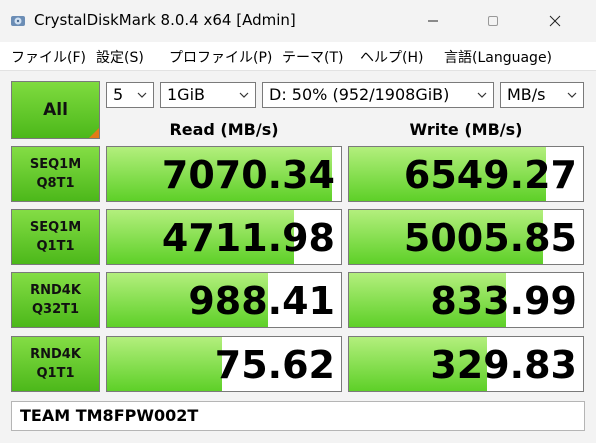 This screenshot has height=443, width=596. I want to click on run-all-button: All, so click(55, 110).